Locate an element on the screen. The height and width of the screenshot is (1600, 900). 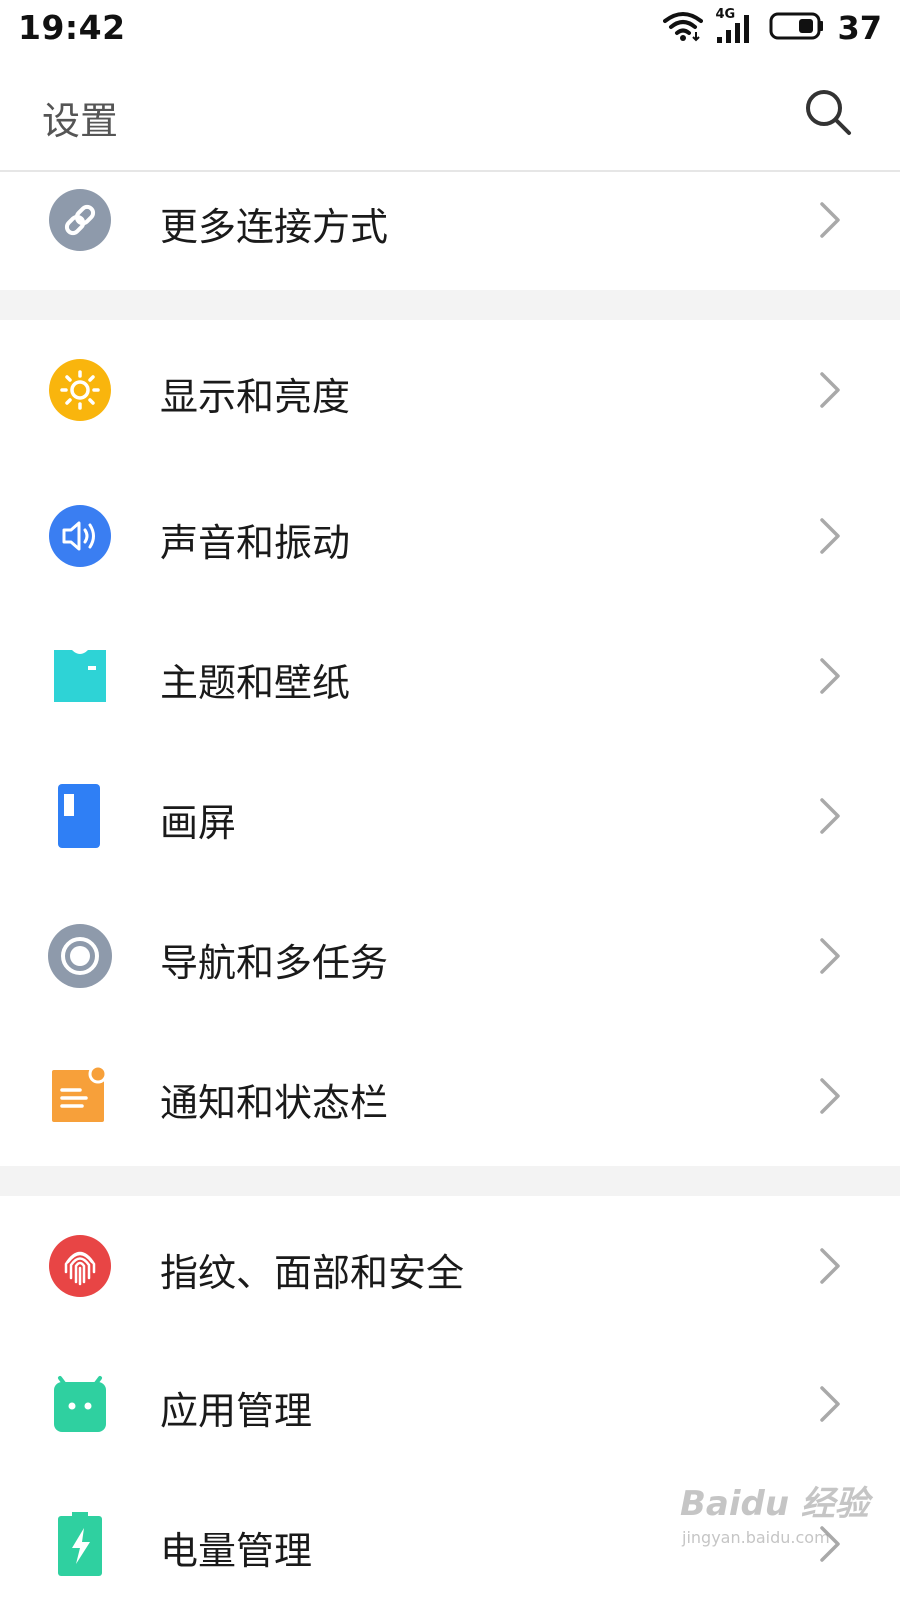
settings-item-more-connections: 更多连接方式 is located at coordinates (450, 220).